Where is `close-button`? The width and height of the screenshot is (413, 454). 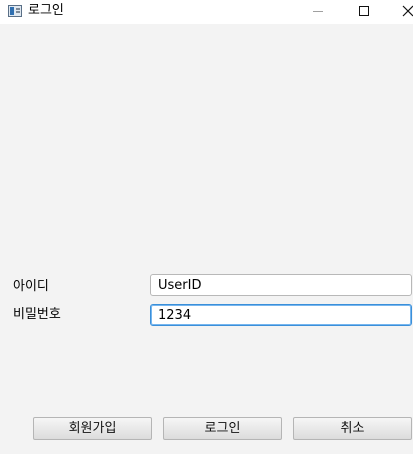 close-button is located at coordinates (400, 12).